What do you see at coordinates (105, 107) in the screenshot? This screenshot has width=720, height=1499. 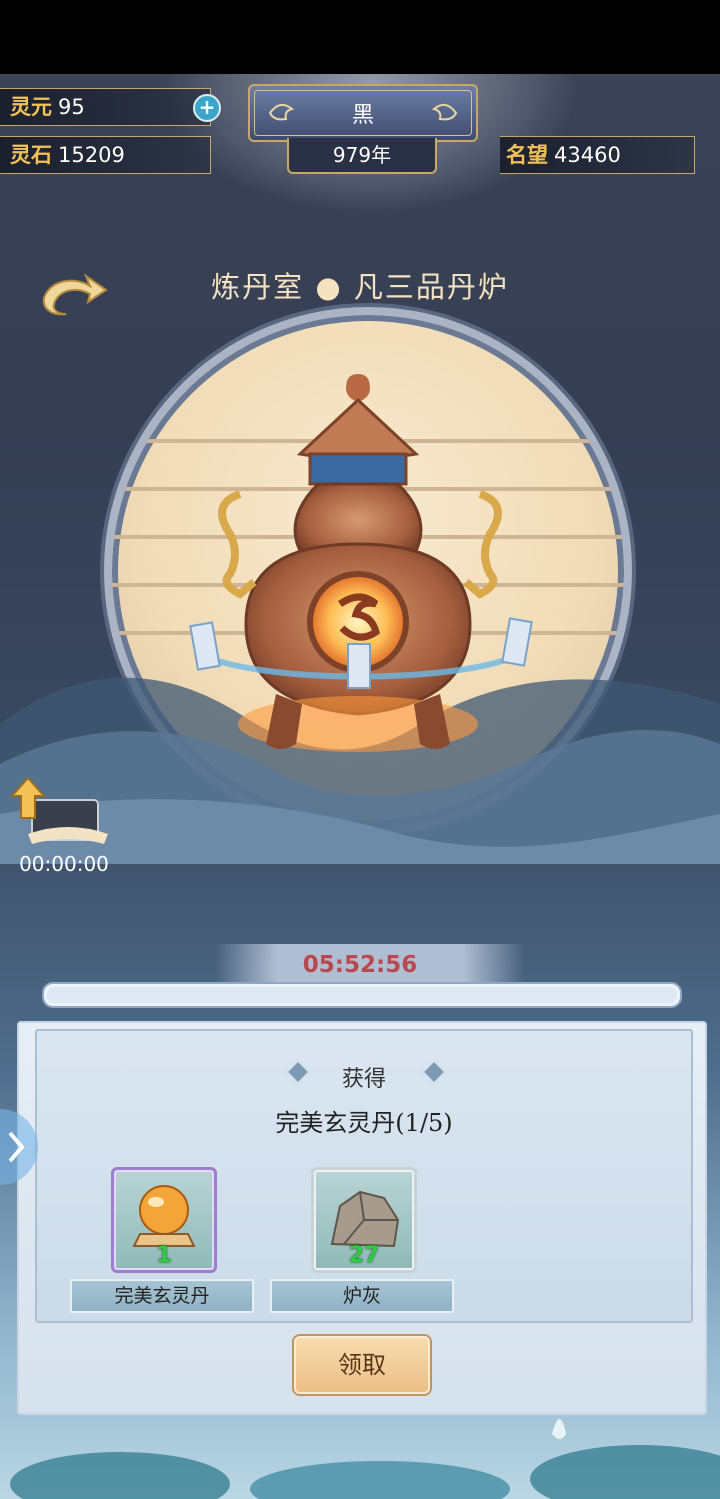 I see `lingyuan-stat: 灵元 95` at bounding box center [105, 107].